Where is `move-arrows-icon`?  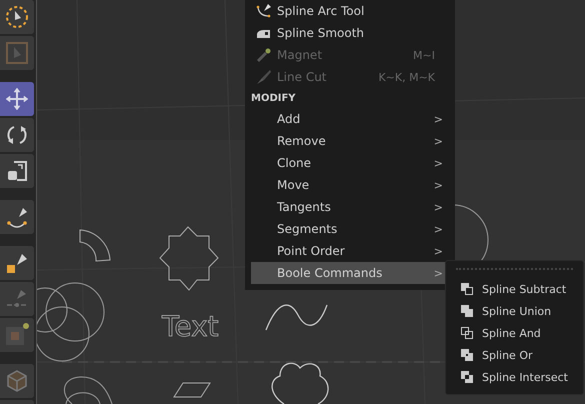 move-arrows-icon is located at coordinates (17, 99).